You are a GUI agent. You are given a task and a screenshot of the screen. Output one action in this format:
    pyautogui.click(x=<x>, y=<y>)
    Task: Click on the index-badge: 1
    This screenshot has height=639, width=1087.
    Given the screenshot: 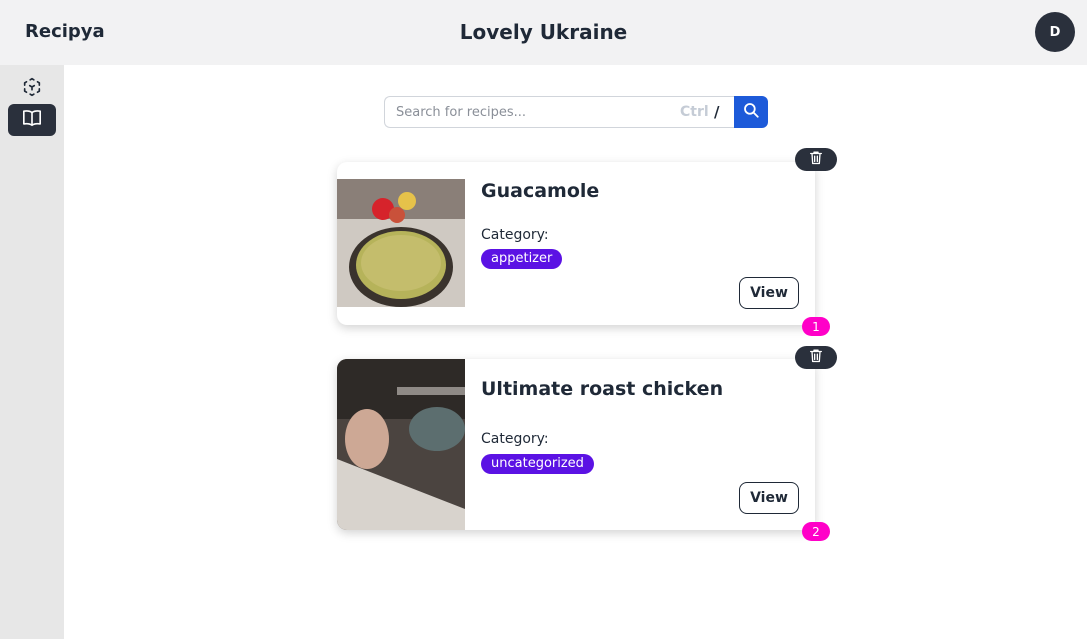 What is the action you would take?
    pyautogui.click(x=816, y=326)
    